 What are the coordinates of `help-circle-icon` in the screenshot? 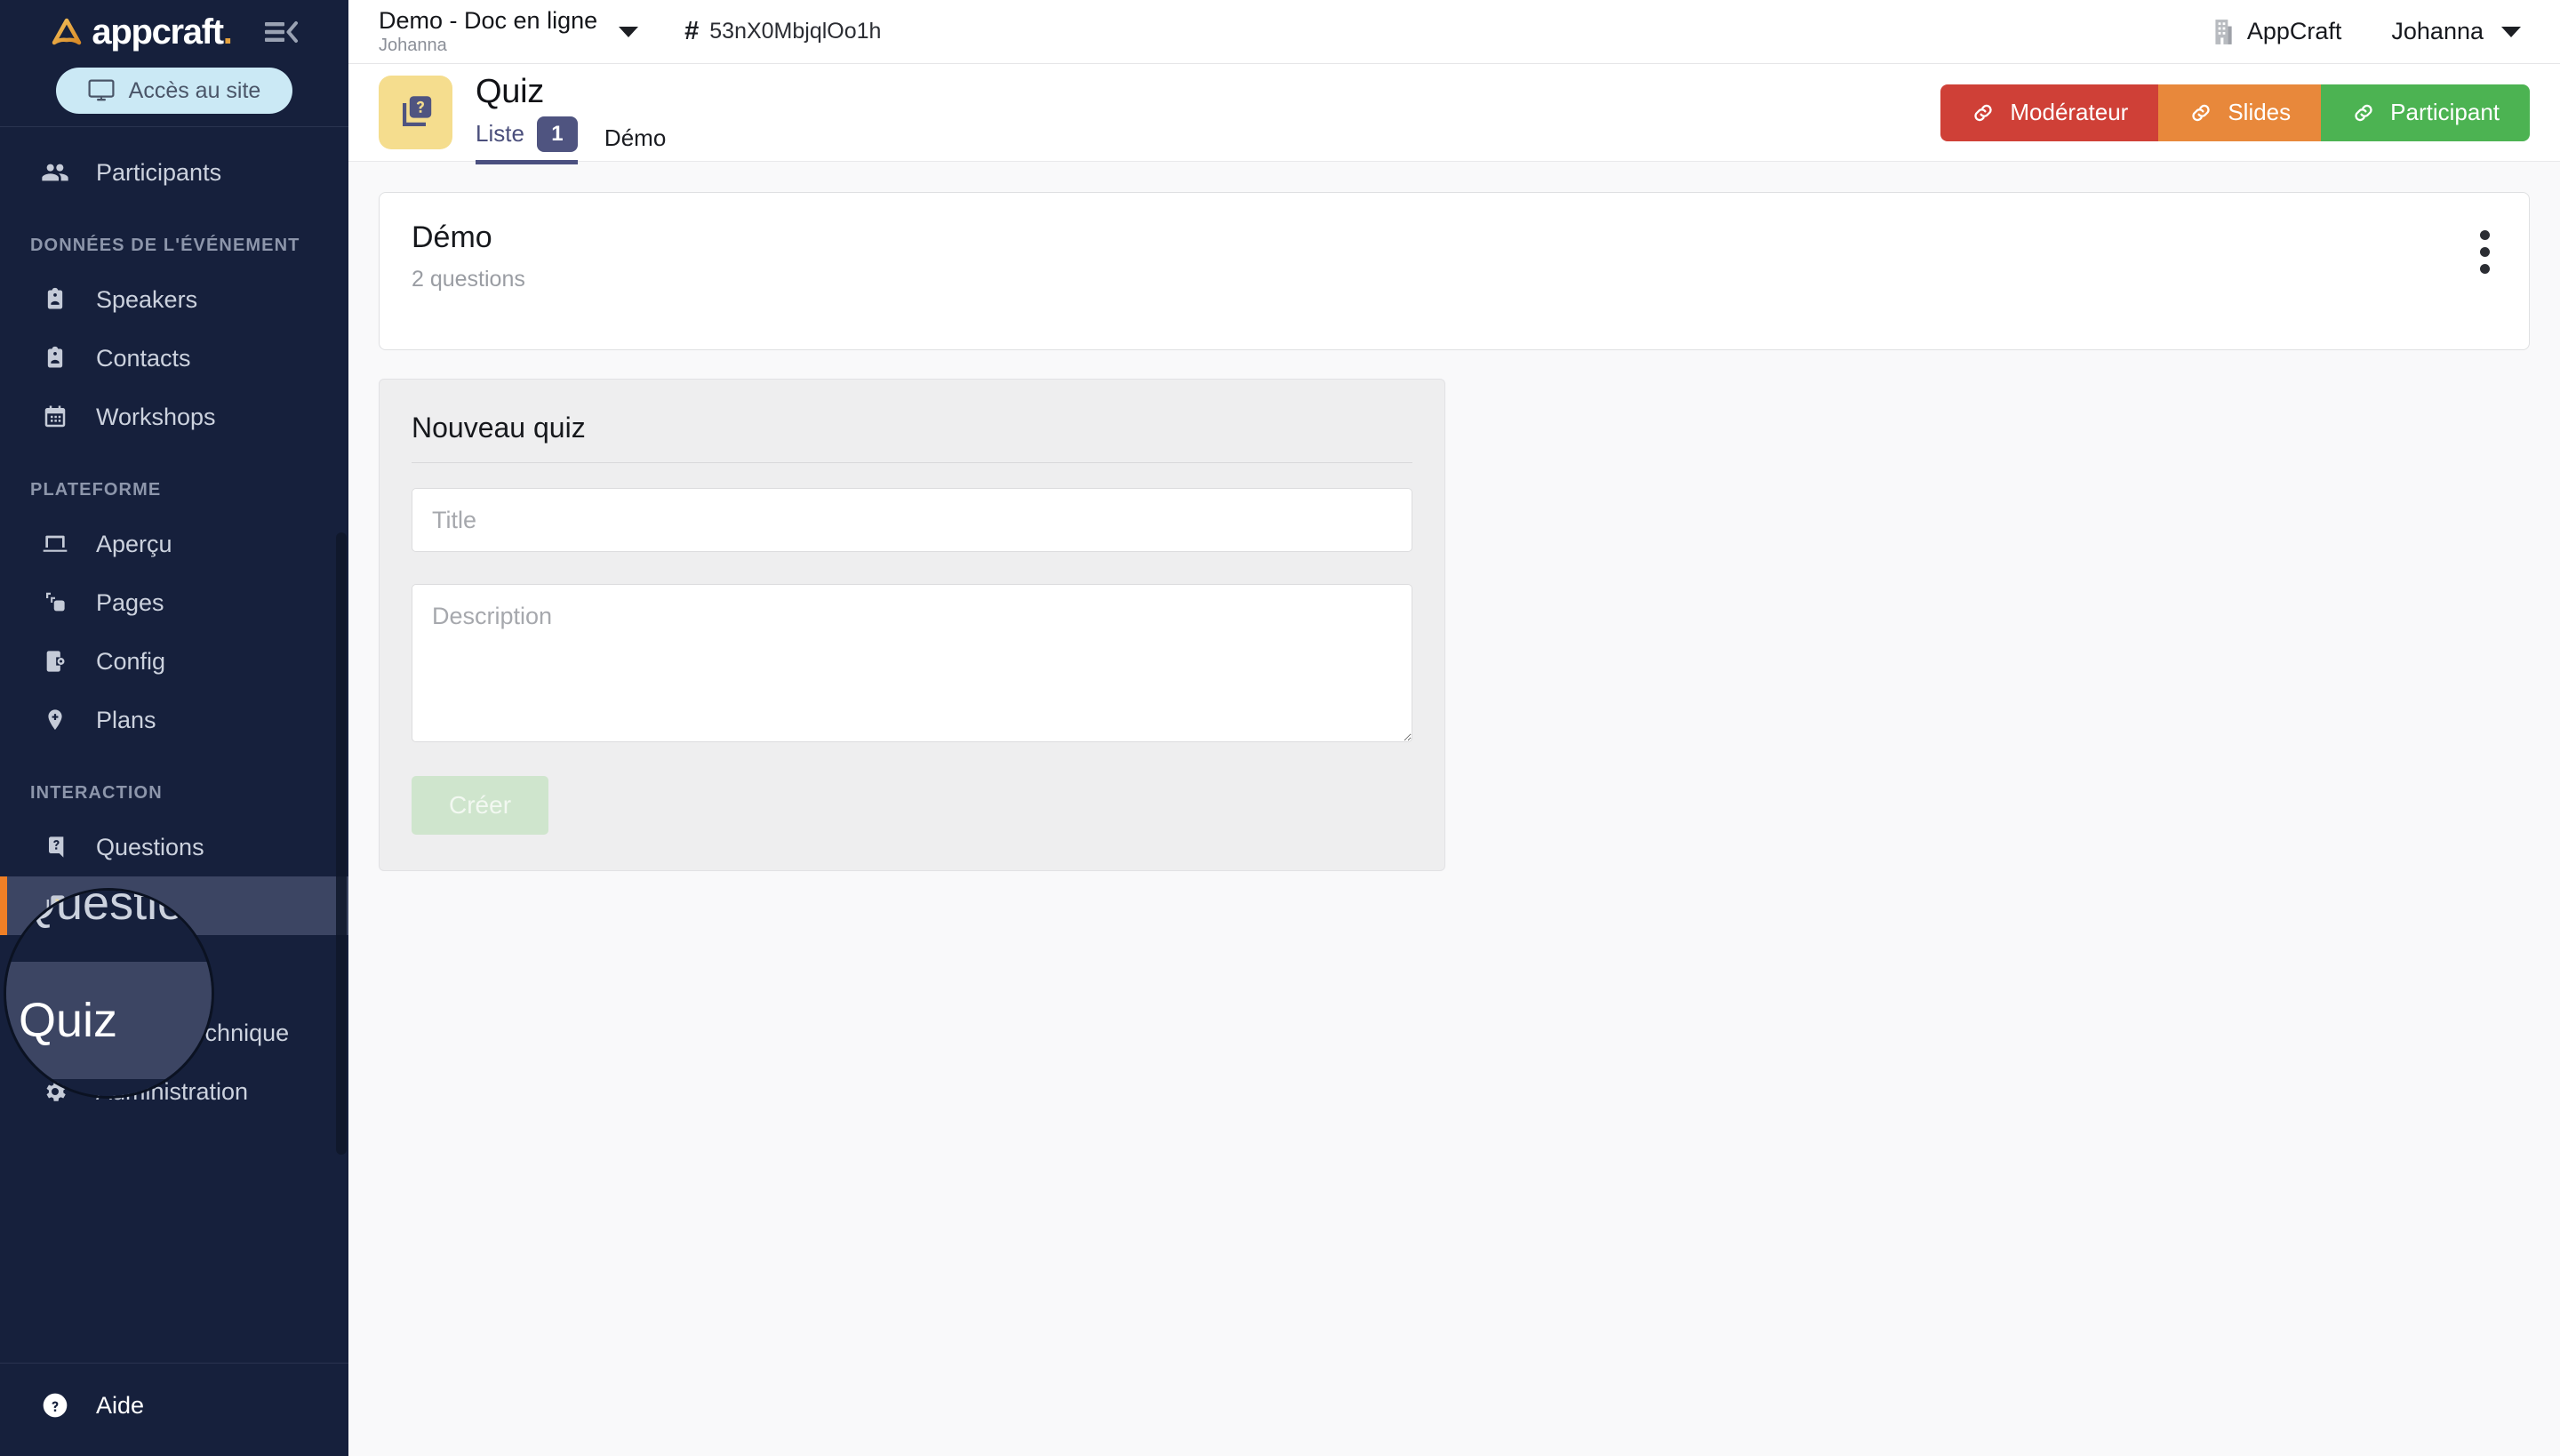 It's located at (55, 1405).